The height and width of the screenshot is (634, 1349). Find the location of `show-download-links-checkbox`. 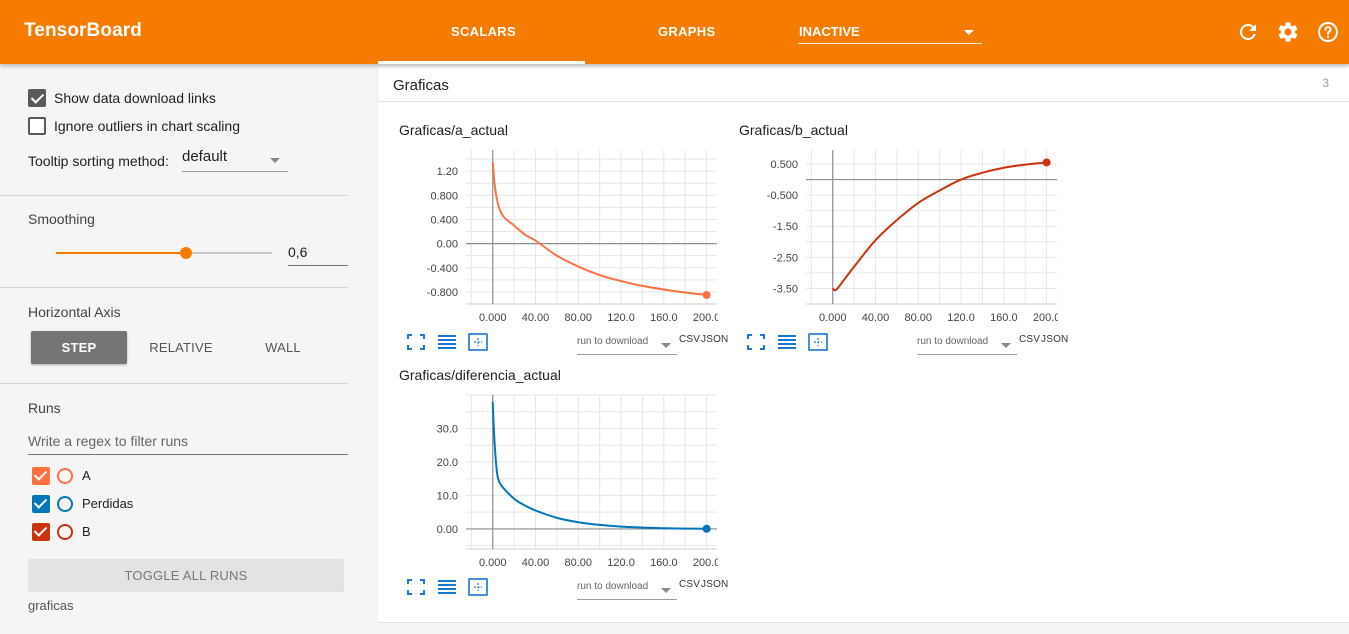

show-download-links-checkbox is located at coordinates (37, 98).